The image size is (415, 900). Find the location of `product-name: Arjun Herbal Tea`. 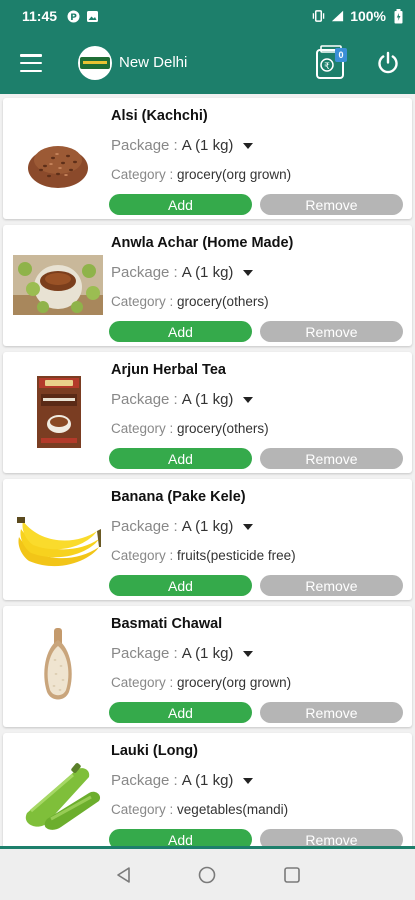

product-name: Arjun Herbal Tea is located at coordinates (168, 370).